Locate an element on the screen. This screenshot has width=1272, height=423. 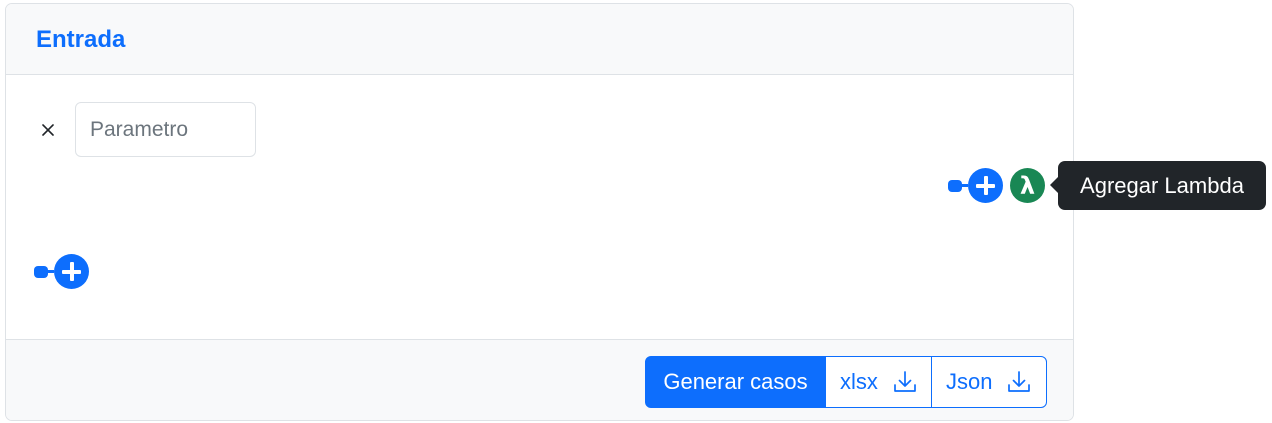
lambda-icon: λ is located at coordinates (1027, 185).